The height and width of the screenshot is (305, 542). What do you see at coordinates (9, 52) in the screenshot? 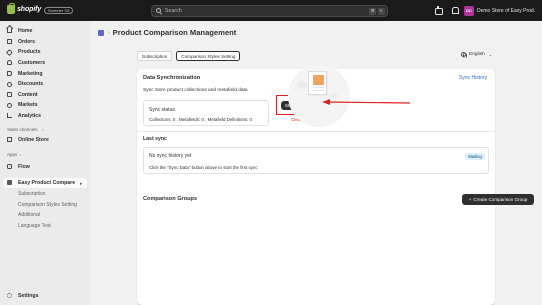
I see `products-icon` at bounding box center [9, 52].